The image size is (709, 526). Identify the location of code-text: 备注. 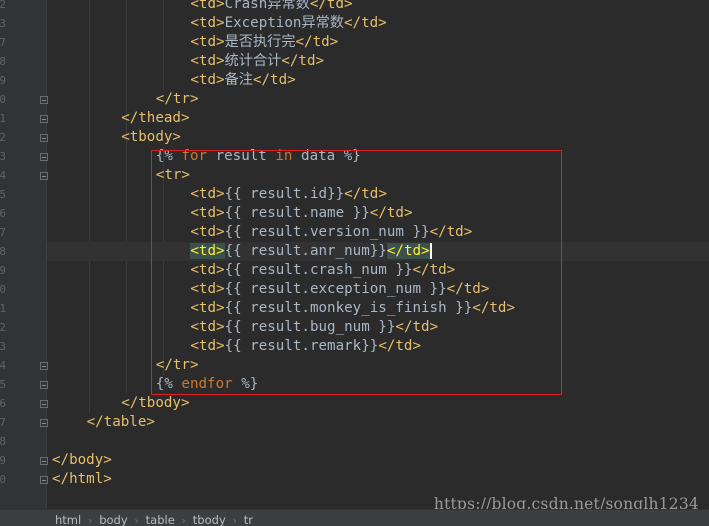
(238, 80).